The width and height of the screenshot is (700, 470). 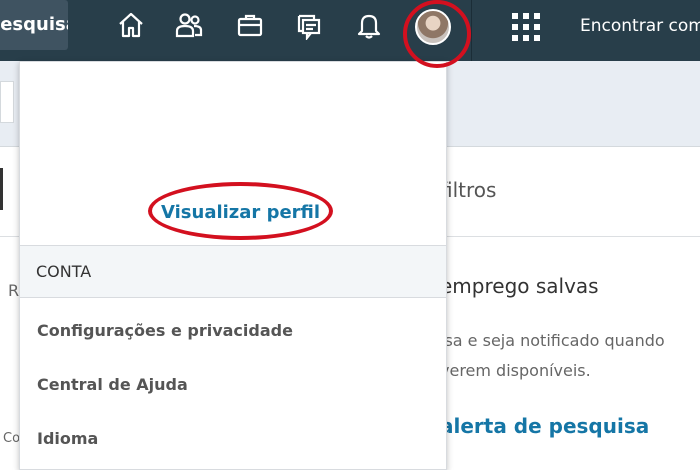 I want to click on menu-item-settings: Configurações e privacidade, so click(x=165, y=330).